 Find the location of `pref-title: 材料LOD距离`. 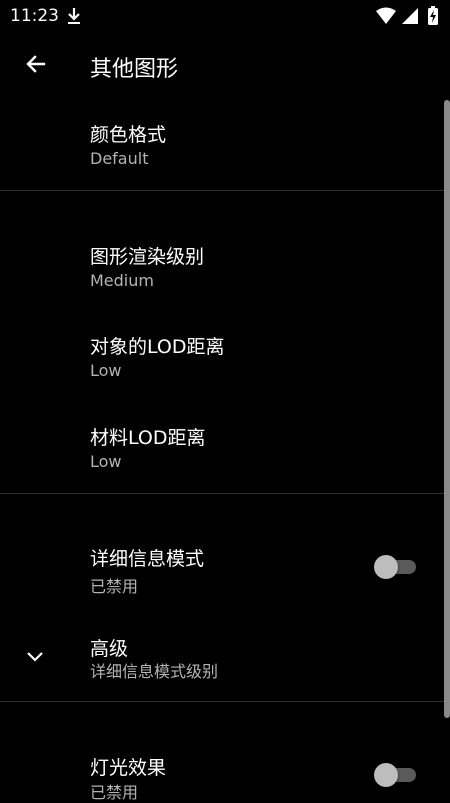

pref-title: 材料LOD距离 is located at coordinates (148, 438).